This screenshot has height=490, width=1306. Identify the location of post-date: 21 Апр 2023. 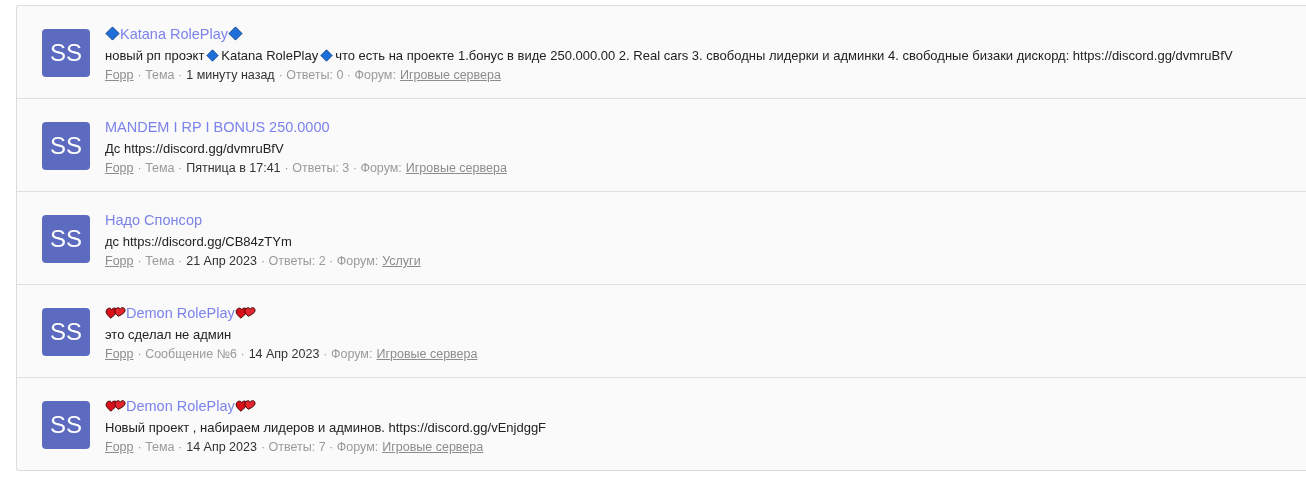
(221, 261).